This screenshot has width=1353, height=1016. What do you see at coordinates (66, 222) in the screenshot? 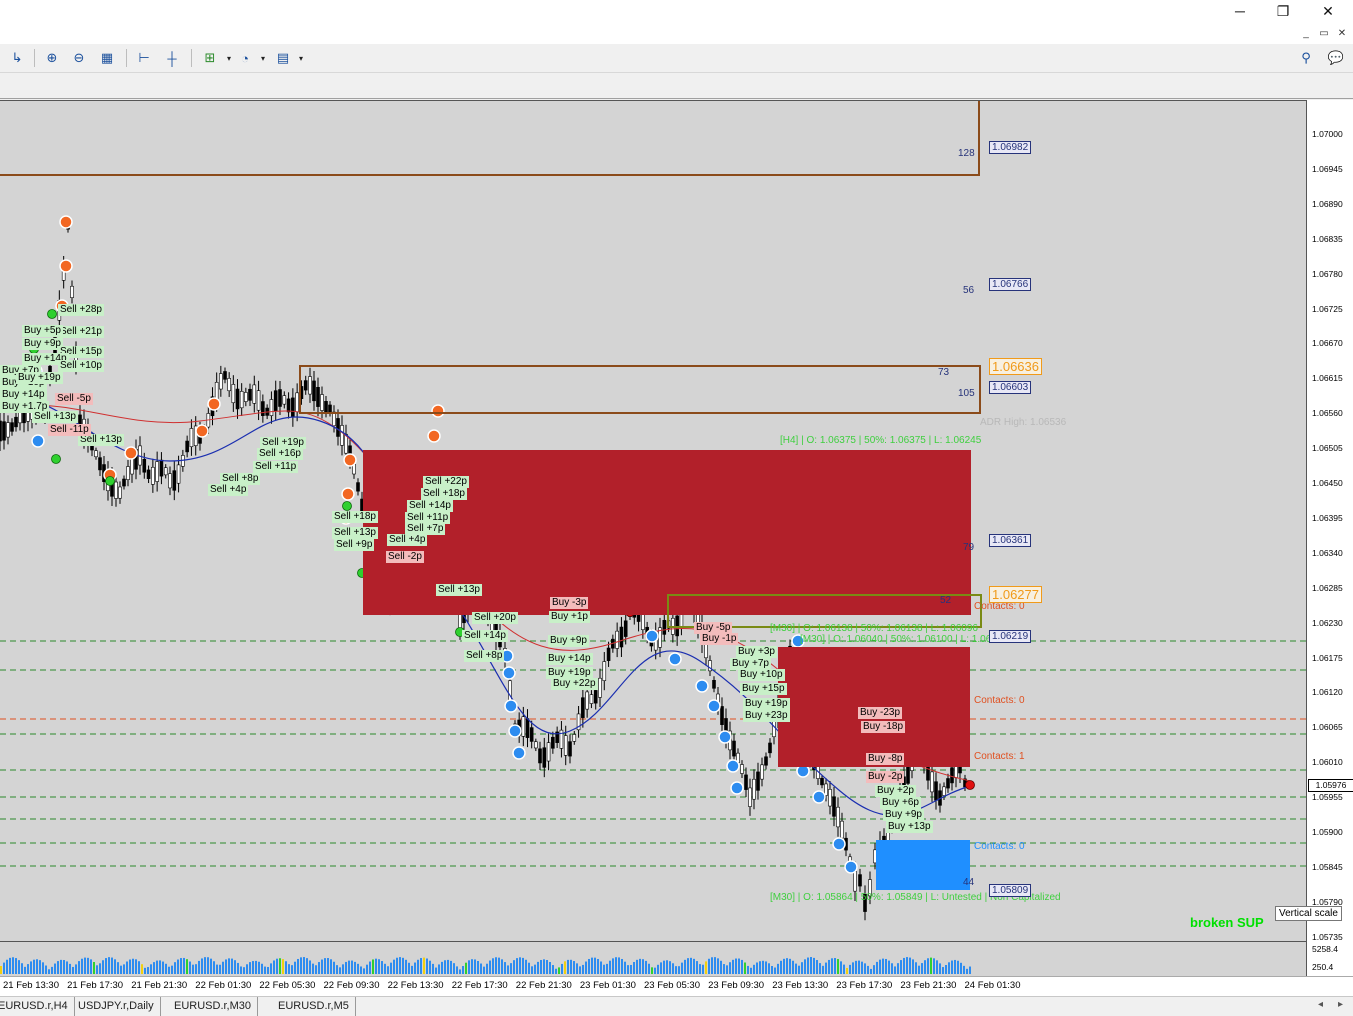
I see `sell-arrow-marker` at bounding box center [66, 222].